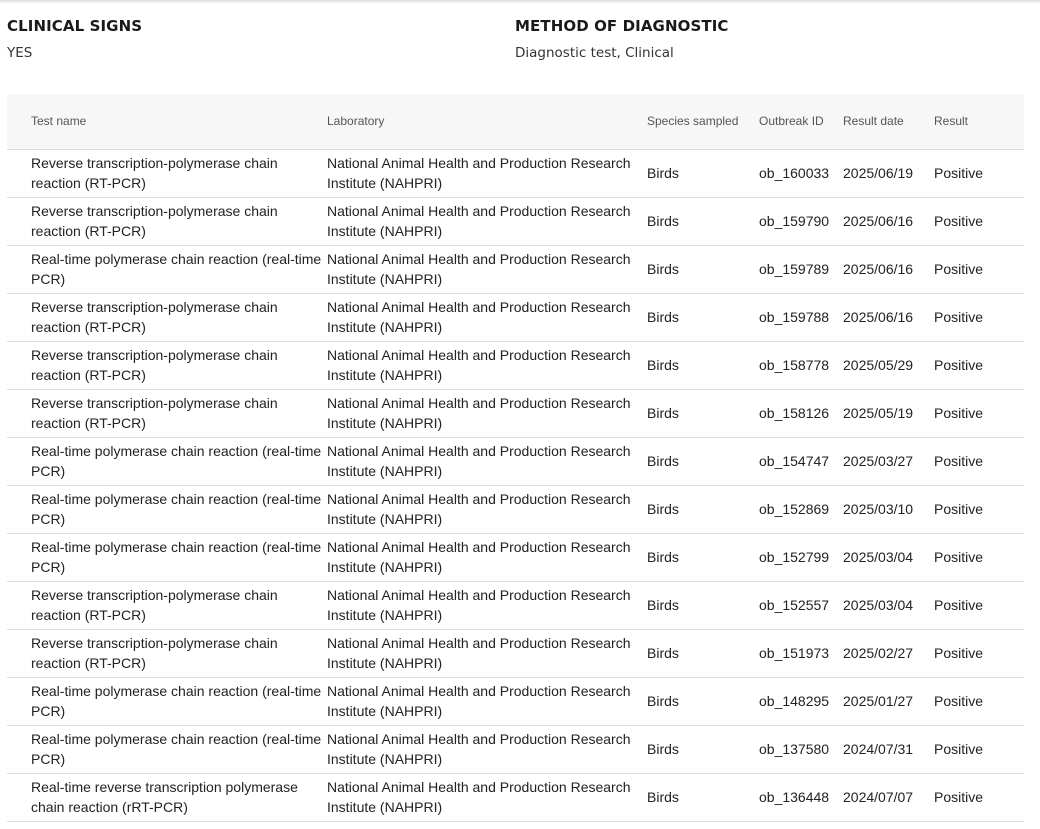 This screenshot has height=829, width=1040. I want to click on outbreak-id-cell: ob_137580, so click(794, 749).